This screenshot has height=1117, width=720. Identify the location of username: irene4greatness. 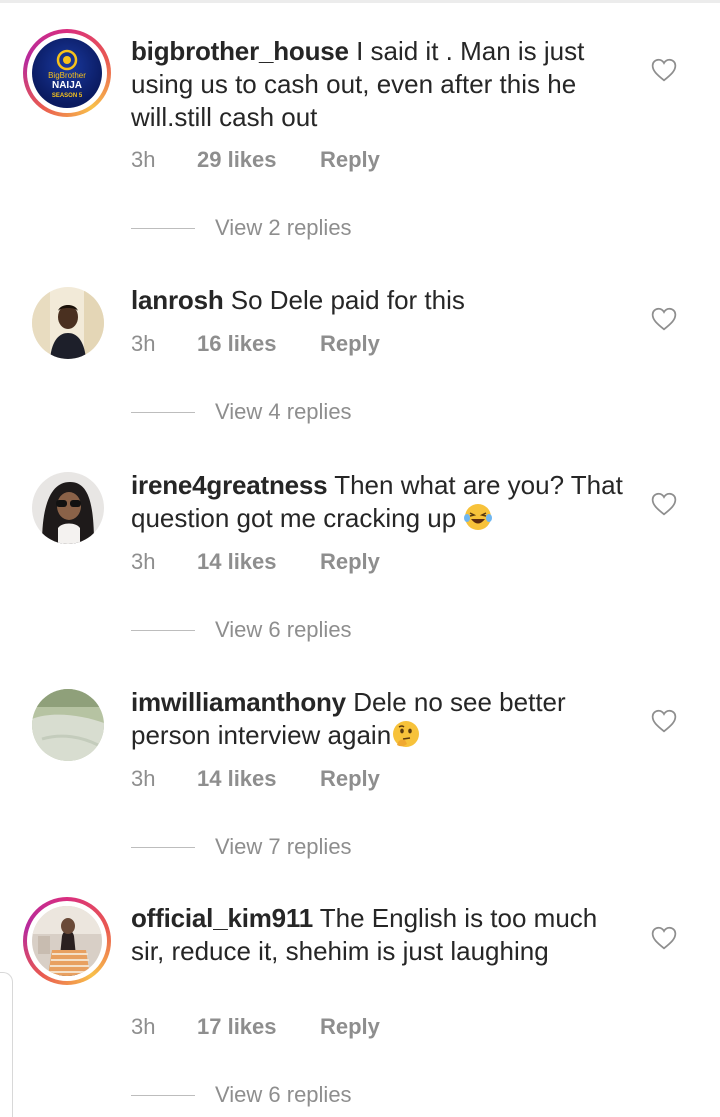
(229, 485).